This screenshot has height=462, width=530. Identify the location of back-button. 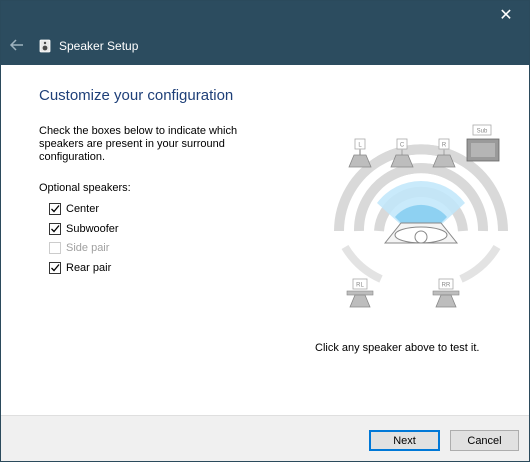
(17, 45).